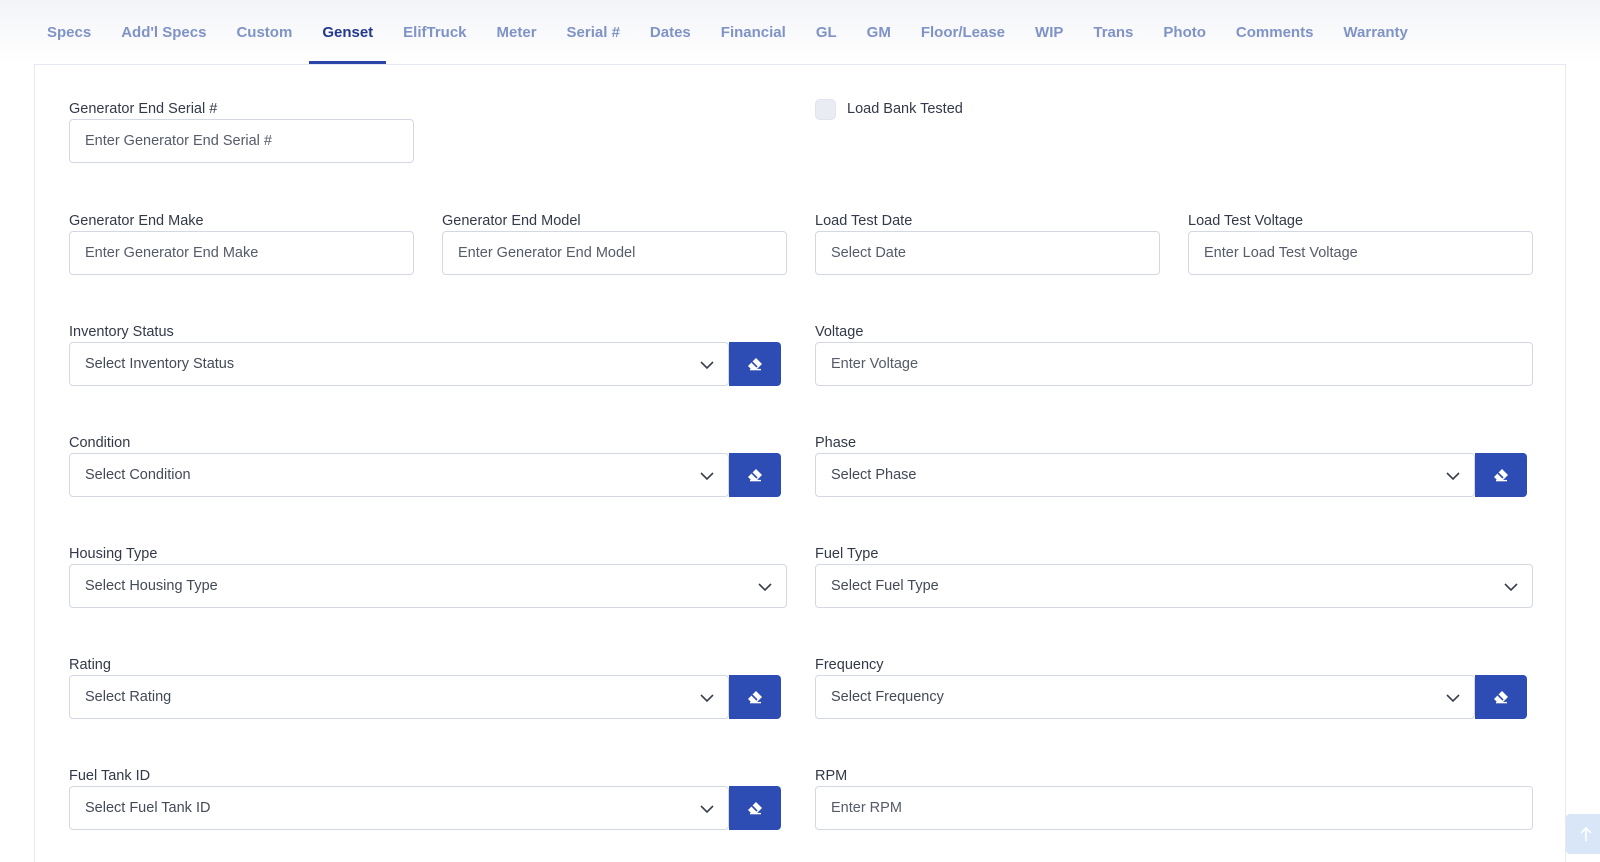  What do you see at coordinates (879, 32) in the screenshot?
I see `tab-gm: GM` at bounding box center [879, 32].